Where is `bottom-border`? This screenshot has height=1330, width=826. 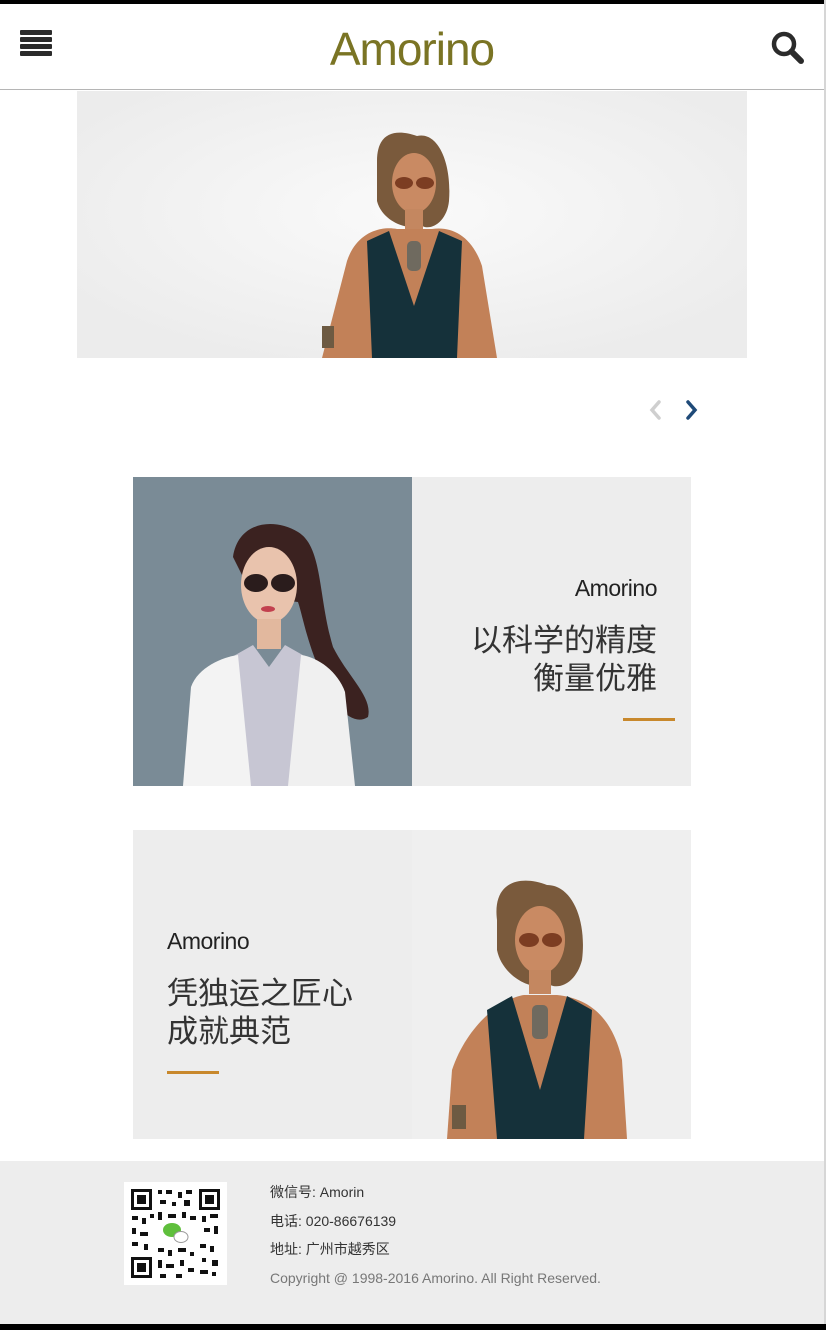
bottom-border is located at coordinates (413, 1327).